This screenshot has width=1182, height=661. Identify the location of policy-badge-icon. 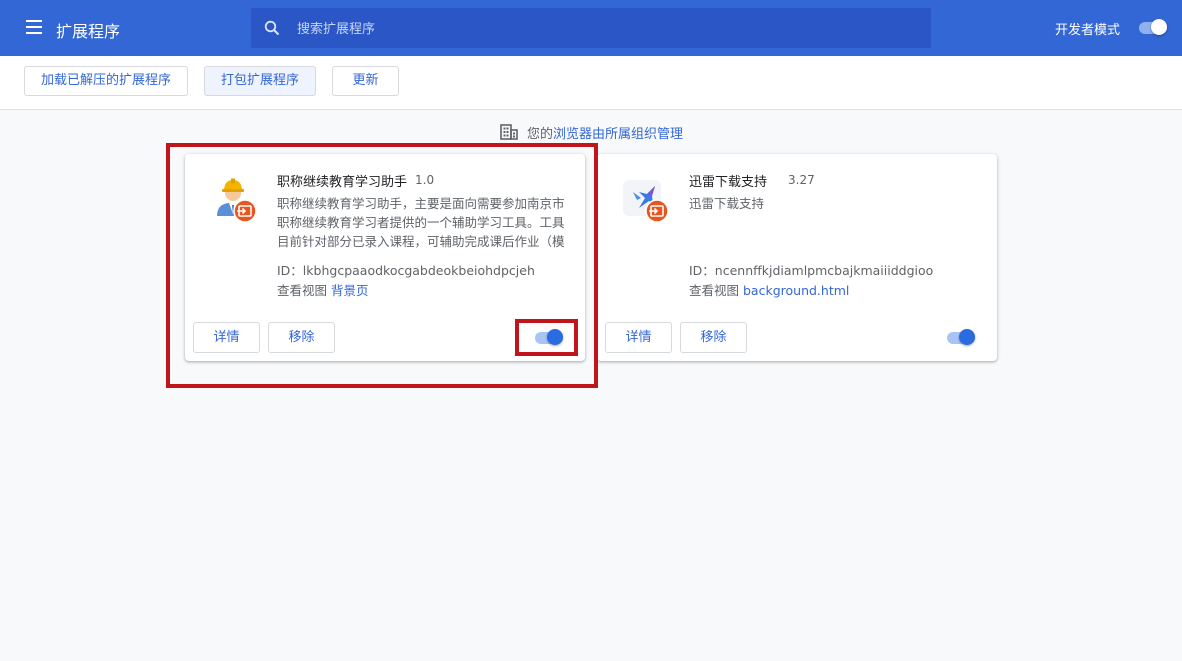
(657, 211).